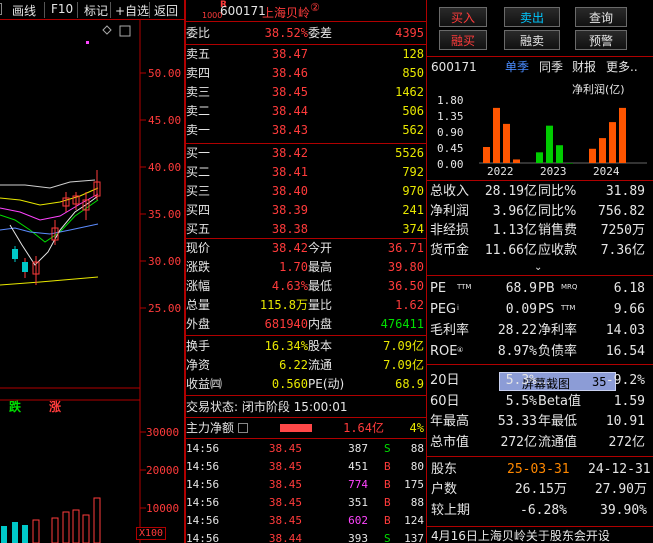 This screenshot has height=543, width=653. What do you see at coordinates (538, 267) in the screenshot?
I see `expand-chevron-icon: ⌄` at bounding box center [538, 267].